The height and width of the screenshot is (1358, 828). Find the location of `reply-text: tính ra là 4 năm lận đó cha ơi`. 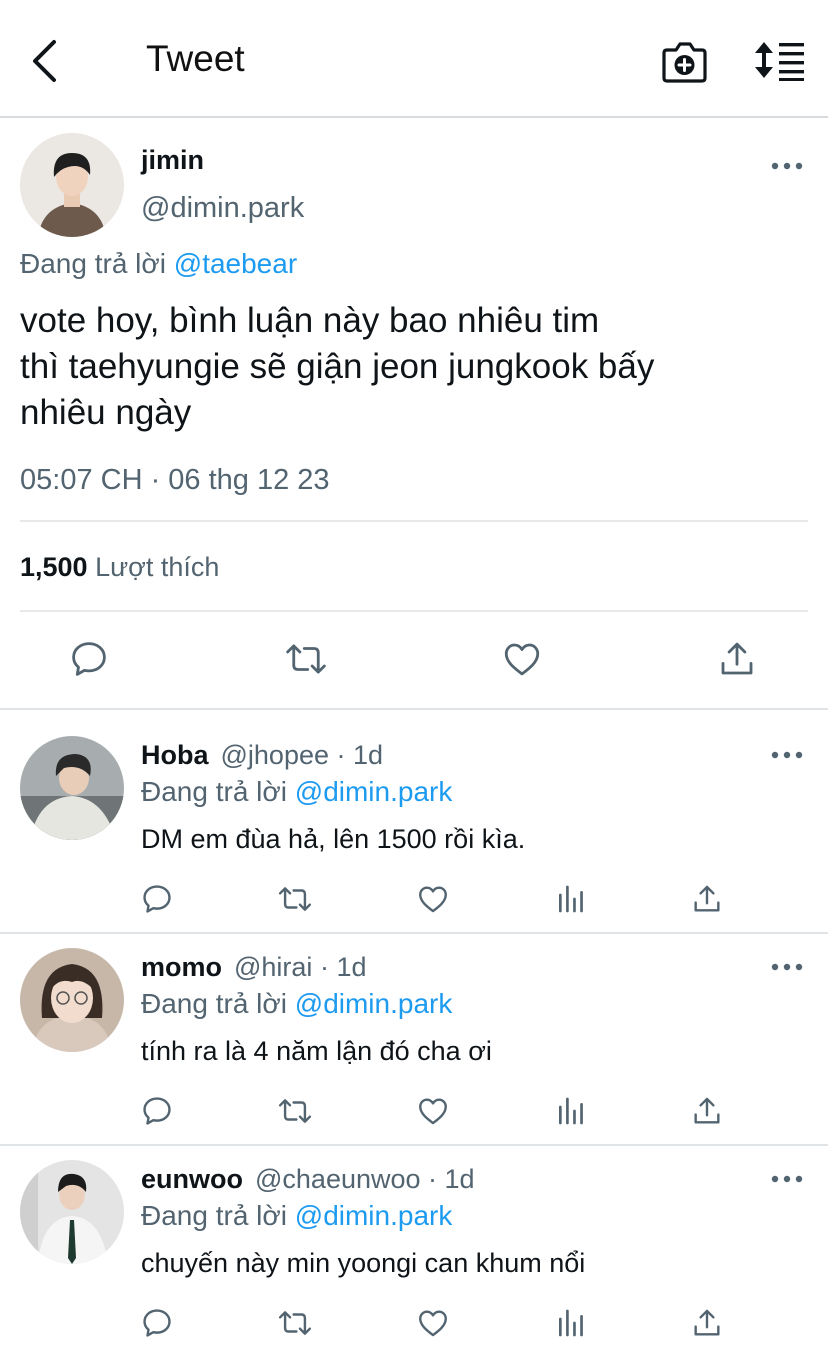

reply-text: tính ra là 4 năm lận đó cha ơi is located at coordinates (316, 1051).